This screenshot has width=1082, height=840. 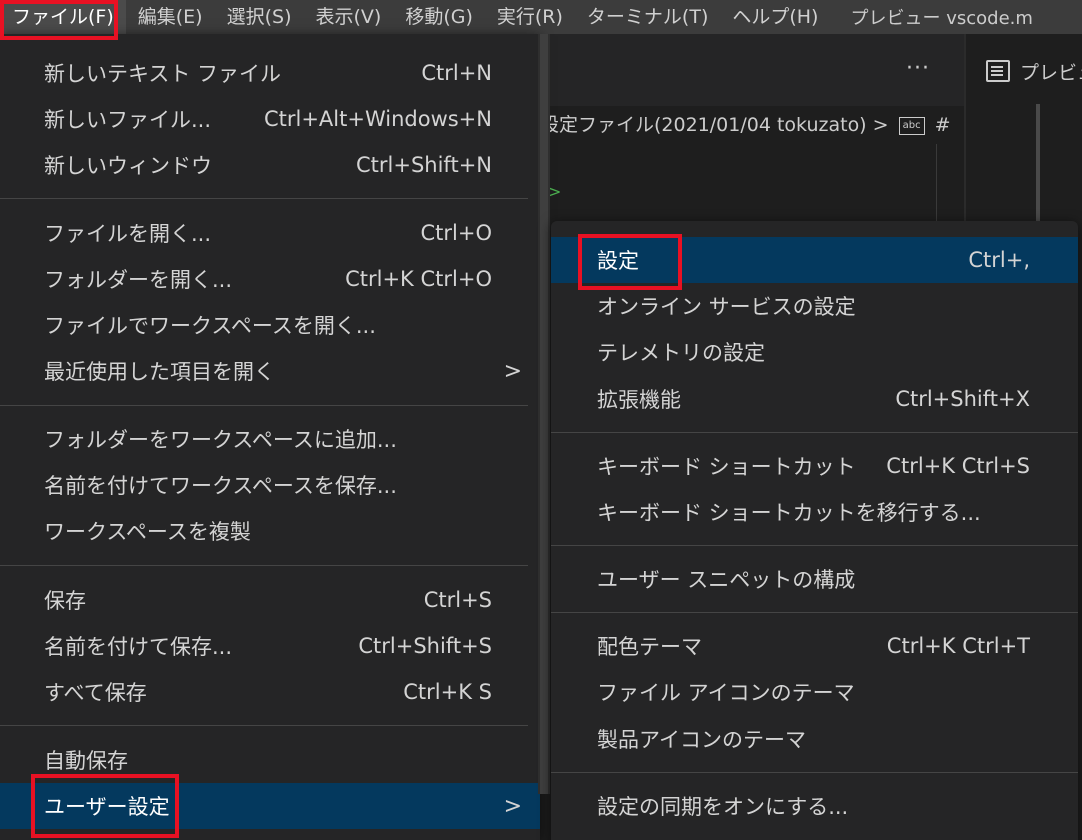 I want to click on menu-item-open-recent: 最近使用した項目を開く >, so click(x=264, y=371).